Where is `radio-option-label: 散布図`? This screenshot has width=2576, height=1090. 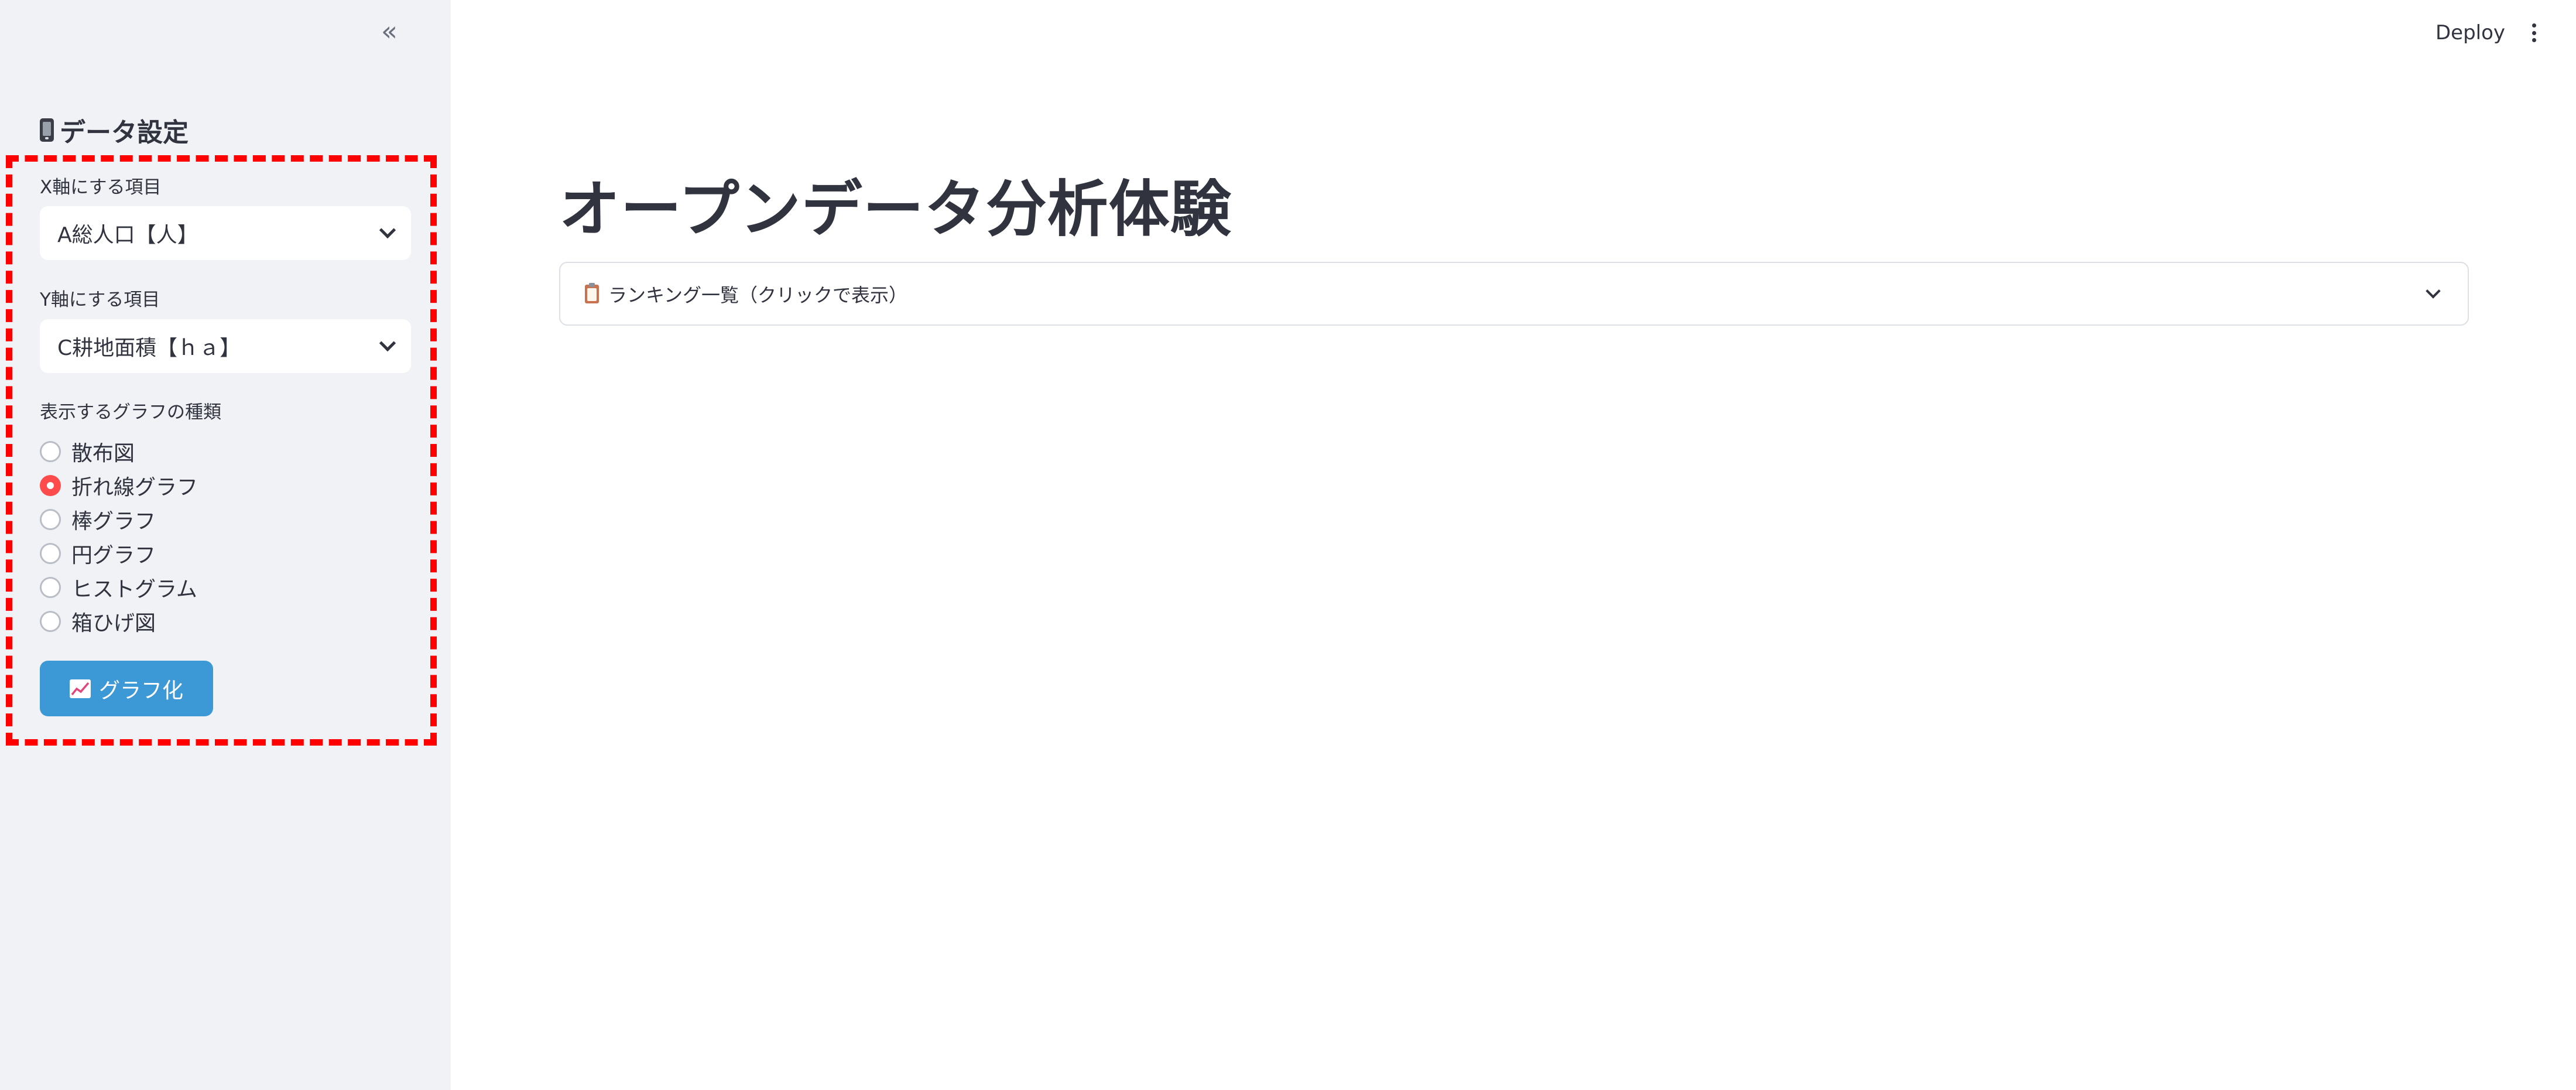 radio-option-label: 散布図 is located at coordinates (103, 454).